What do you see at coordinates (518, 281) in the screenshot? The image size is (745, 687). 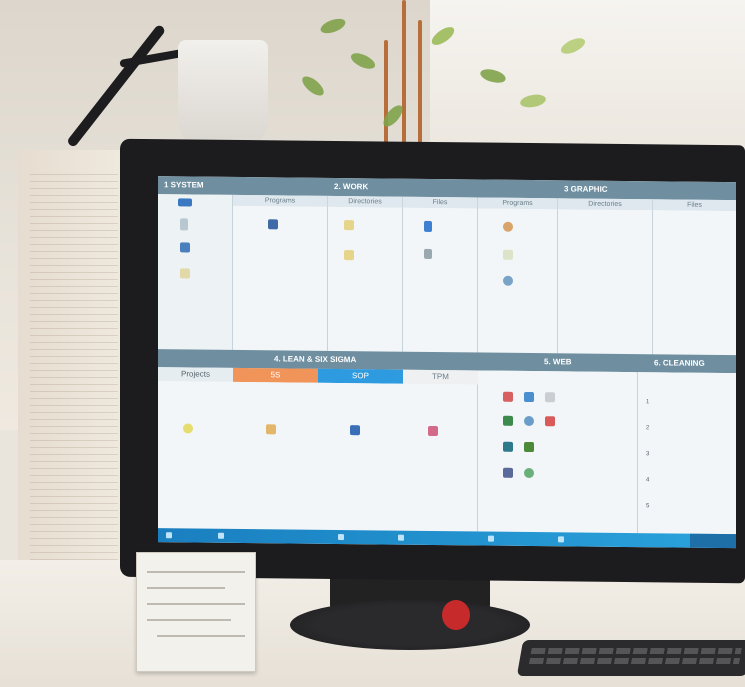 I see `graphic-programs-panel` at bounding box center [518, 281].